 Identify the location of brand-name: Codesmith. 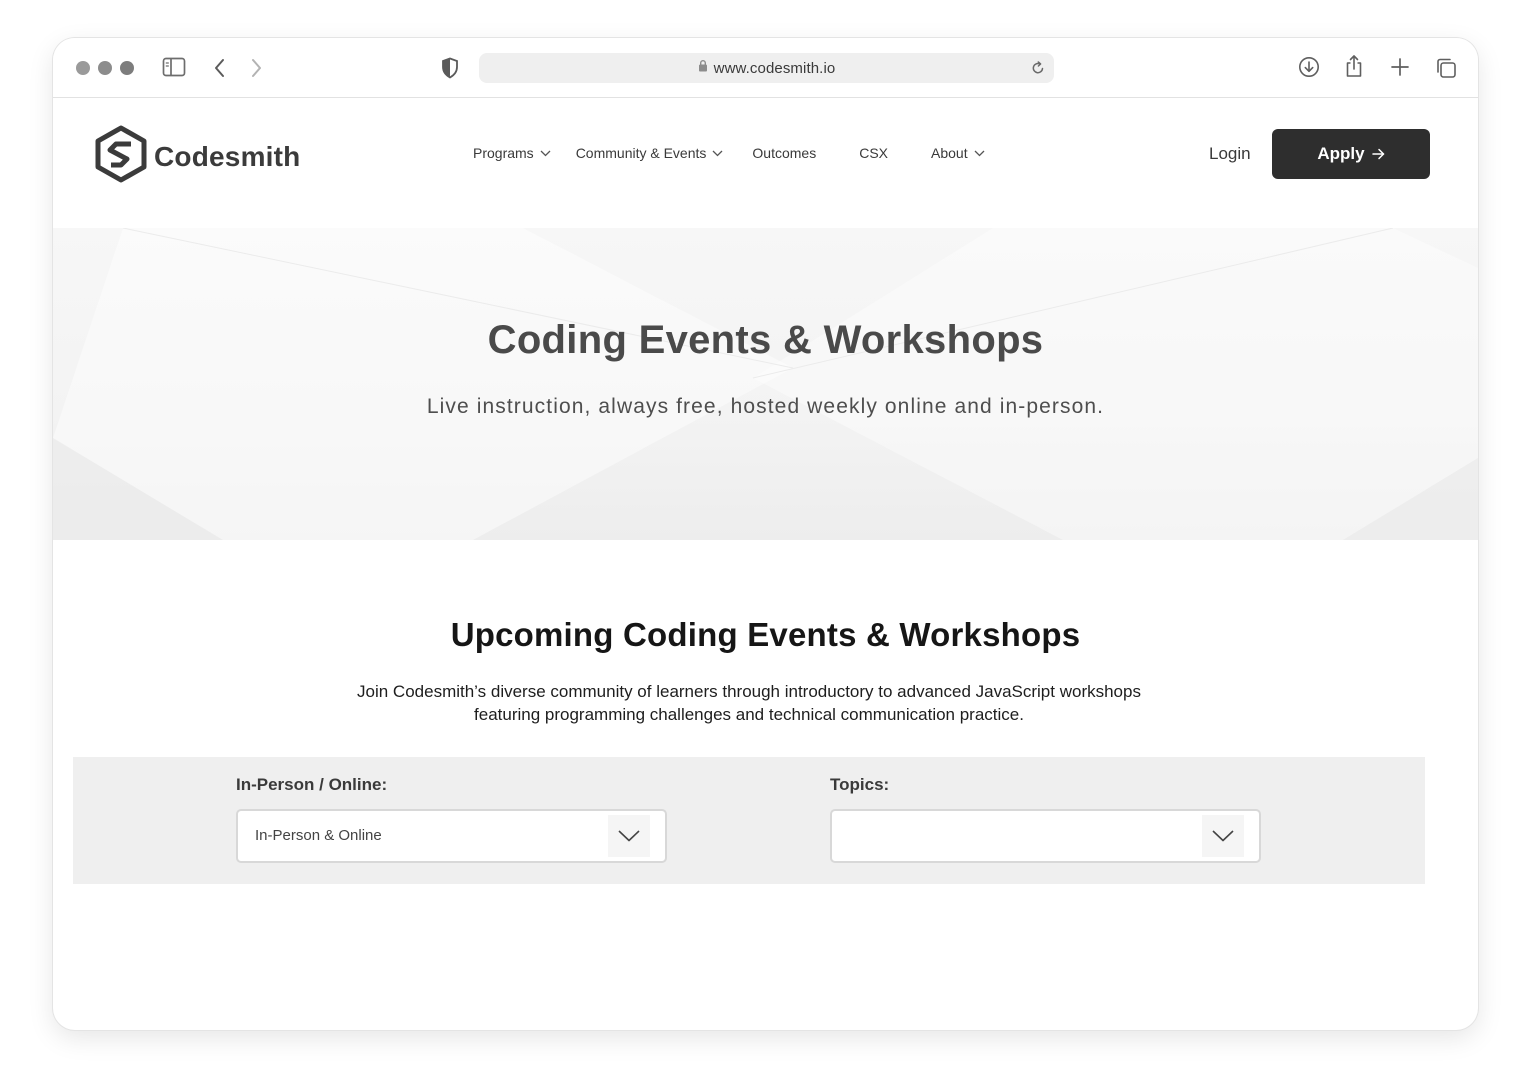
(227, 156).